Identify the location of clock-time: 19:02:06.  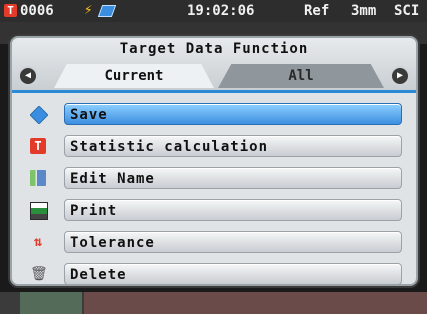
(221, 11).